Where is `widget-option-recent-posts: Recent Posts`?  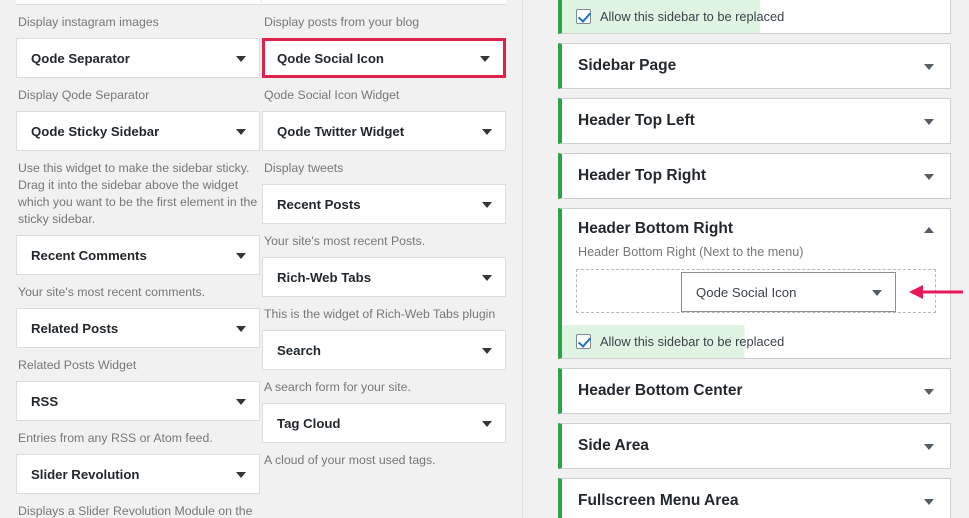 widget-option-recent-posts: Recent Posts is located at coordinates (384, 204).